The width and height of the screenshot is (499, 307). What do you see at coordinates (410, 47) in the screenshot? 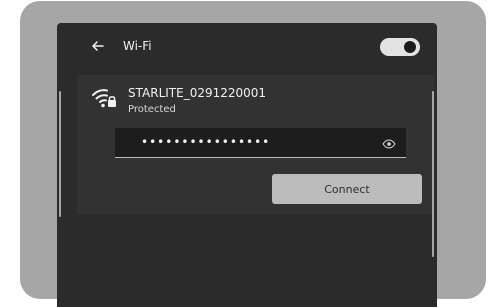
I see `toggle-knob` at bounding box center [410, 47].